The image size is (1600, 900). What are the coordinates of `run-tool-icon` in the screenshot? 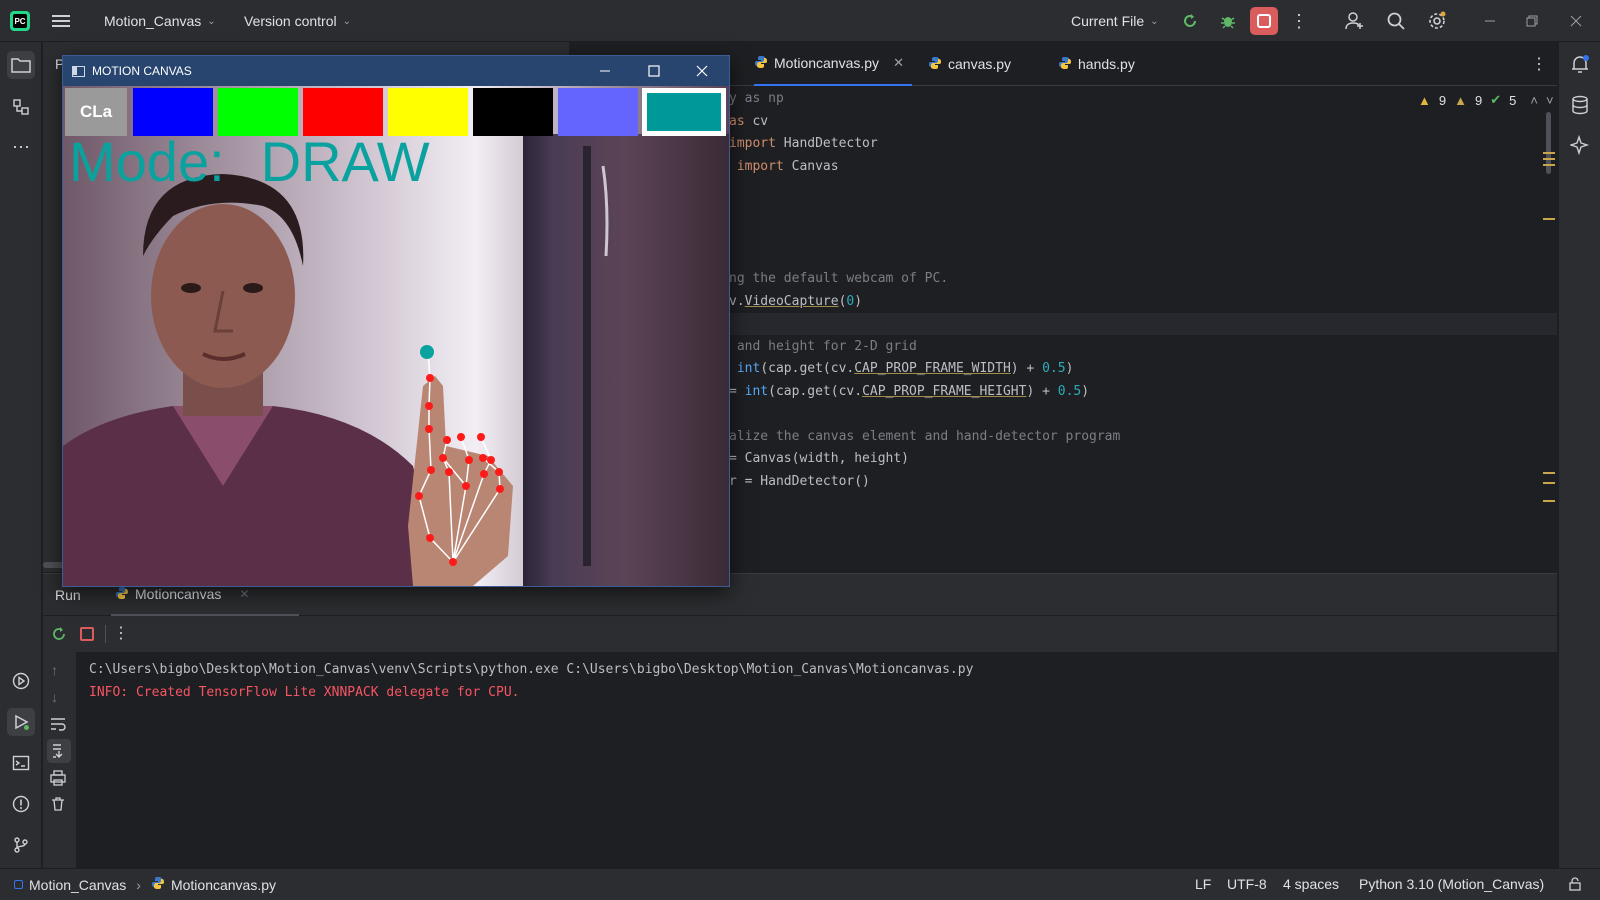 It's located at (21, 722).